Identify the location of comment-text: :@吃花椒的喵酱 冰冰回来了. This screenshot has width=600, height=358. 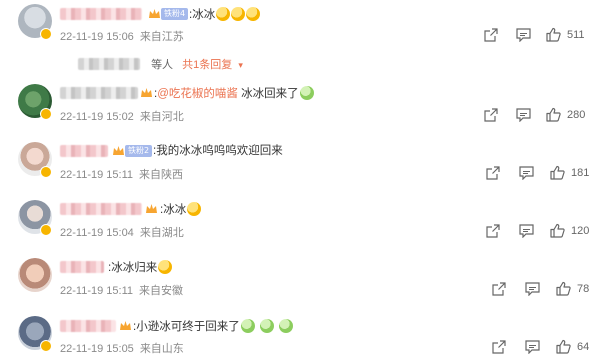
(234, 93).